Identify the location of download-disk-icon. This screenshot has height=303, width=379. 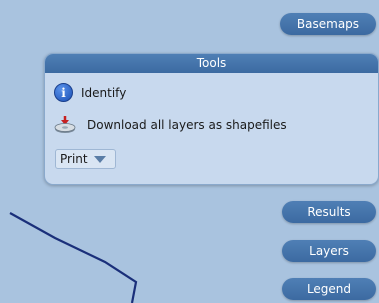
(65, 124).